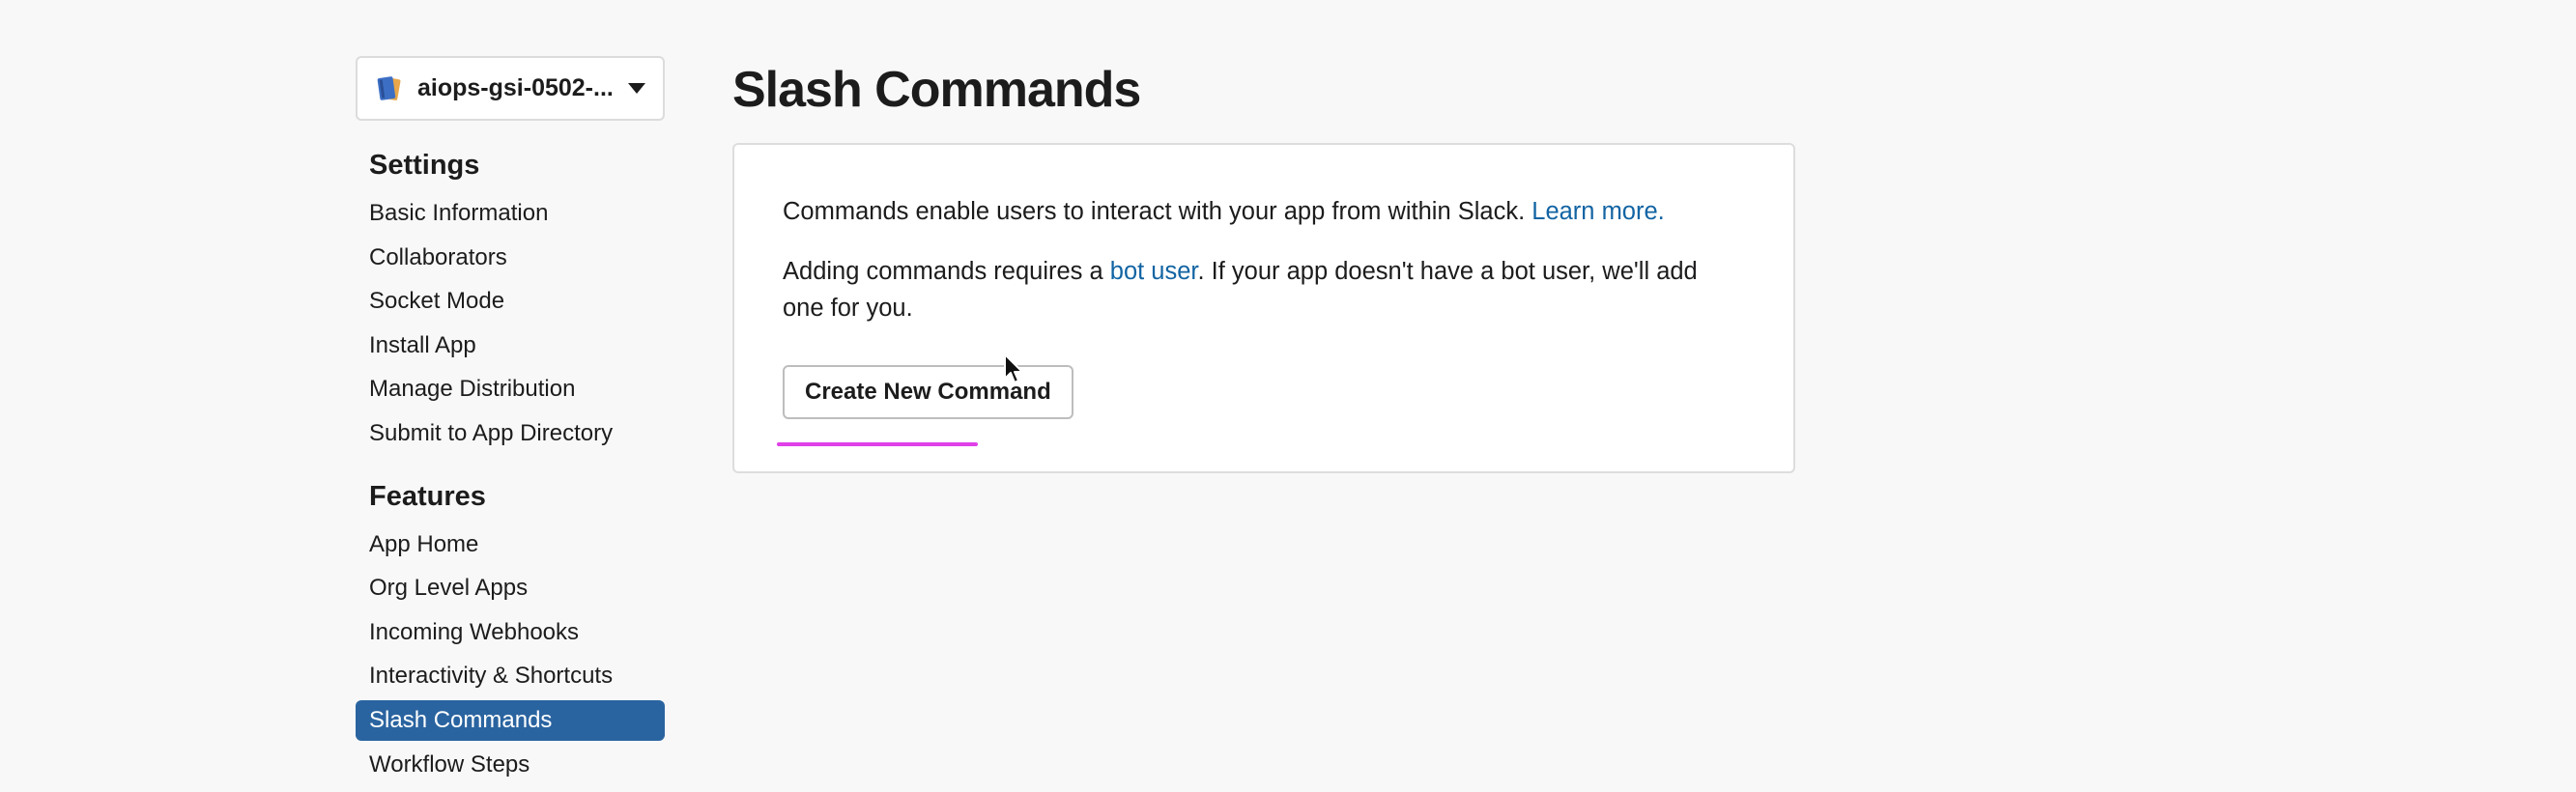 This screenshot has height=792, width=2576. I want to click on sidebar-item-slash-commands: Slash Commands, so click(511, 720).